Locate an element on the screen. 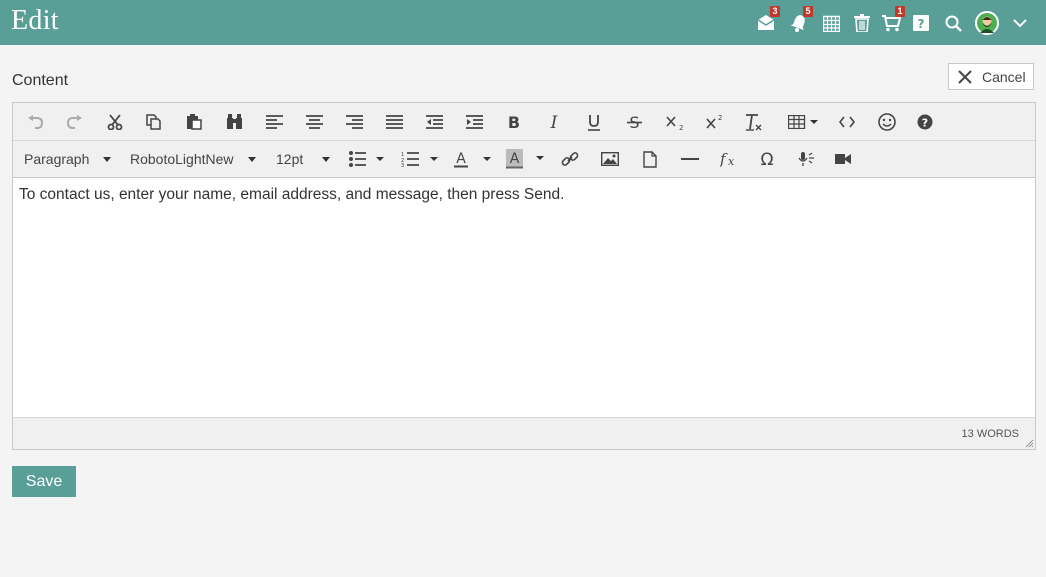 The height and width of the screenshot is (577, 1046). close-icon is located at coordinates (965, 76).